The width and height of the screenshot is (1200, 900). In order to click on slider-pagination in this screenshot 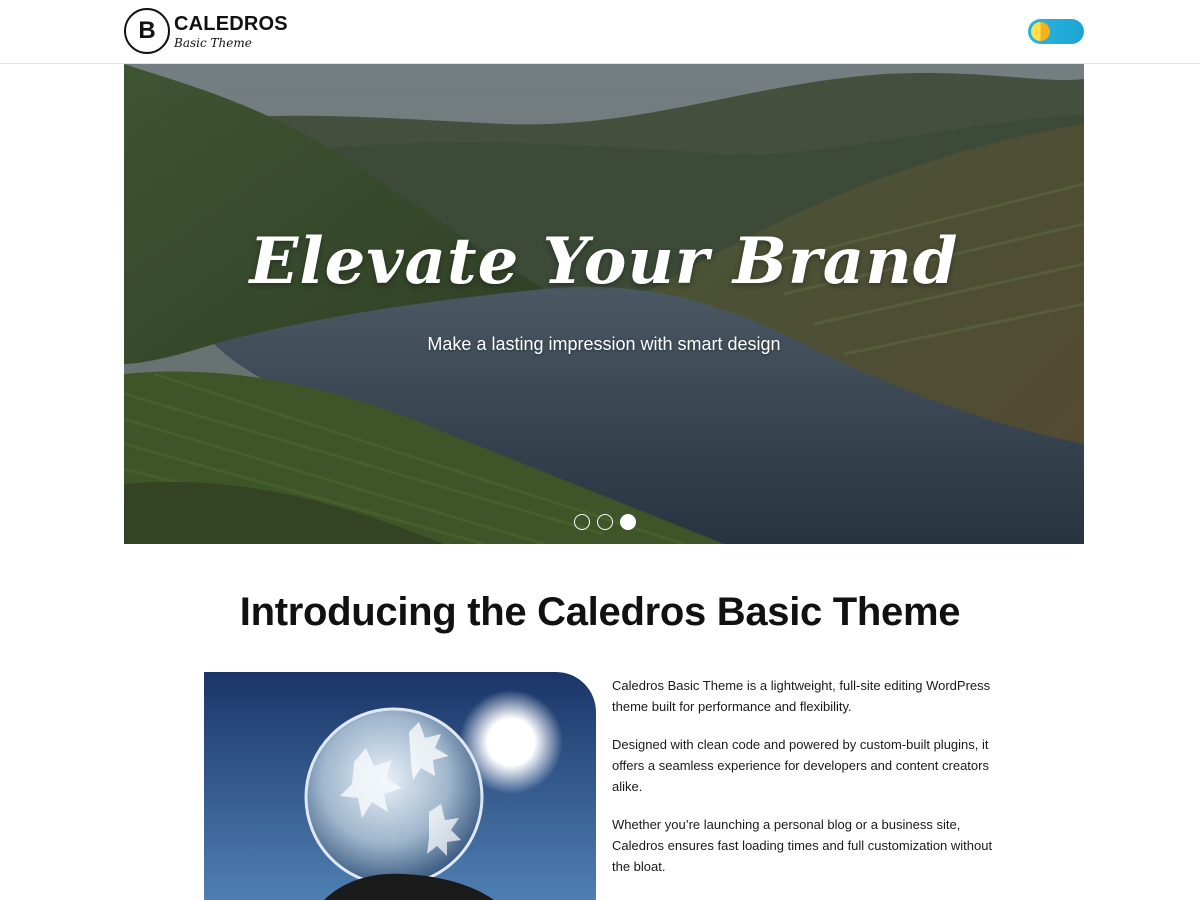, I will do `click(605, 522)`.